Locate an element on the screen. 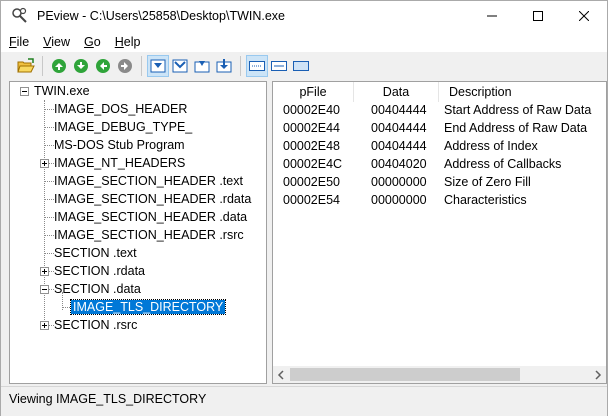 The height and width of the screenshot is (416, 608). down-button is located at coordinates (81, 66).